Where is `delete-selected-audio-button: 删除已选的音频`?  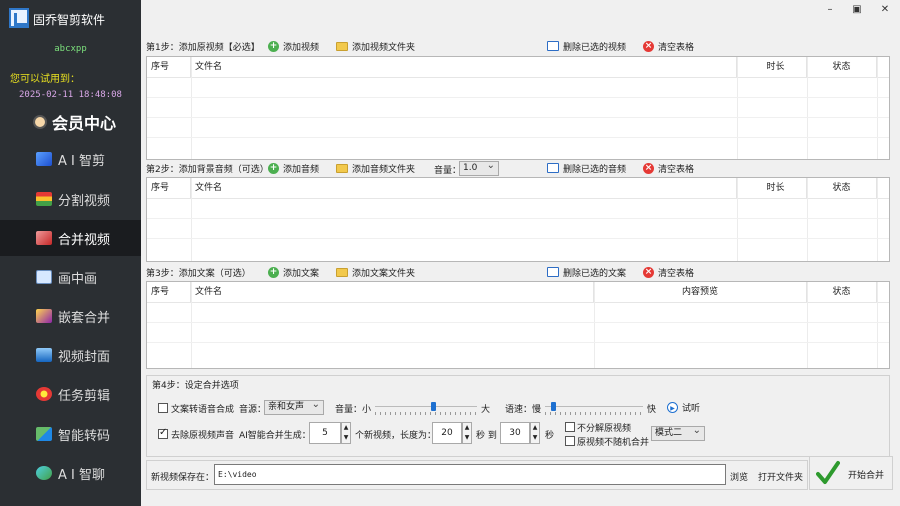
delete-selected-audio-button: 删除已选的音频 is located at coordinates (586, 168).